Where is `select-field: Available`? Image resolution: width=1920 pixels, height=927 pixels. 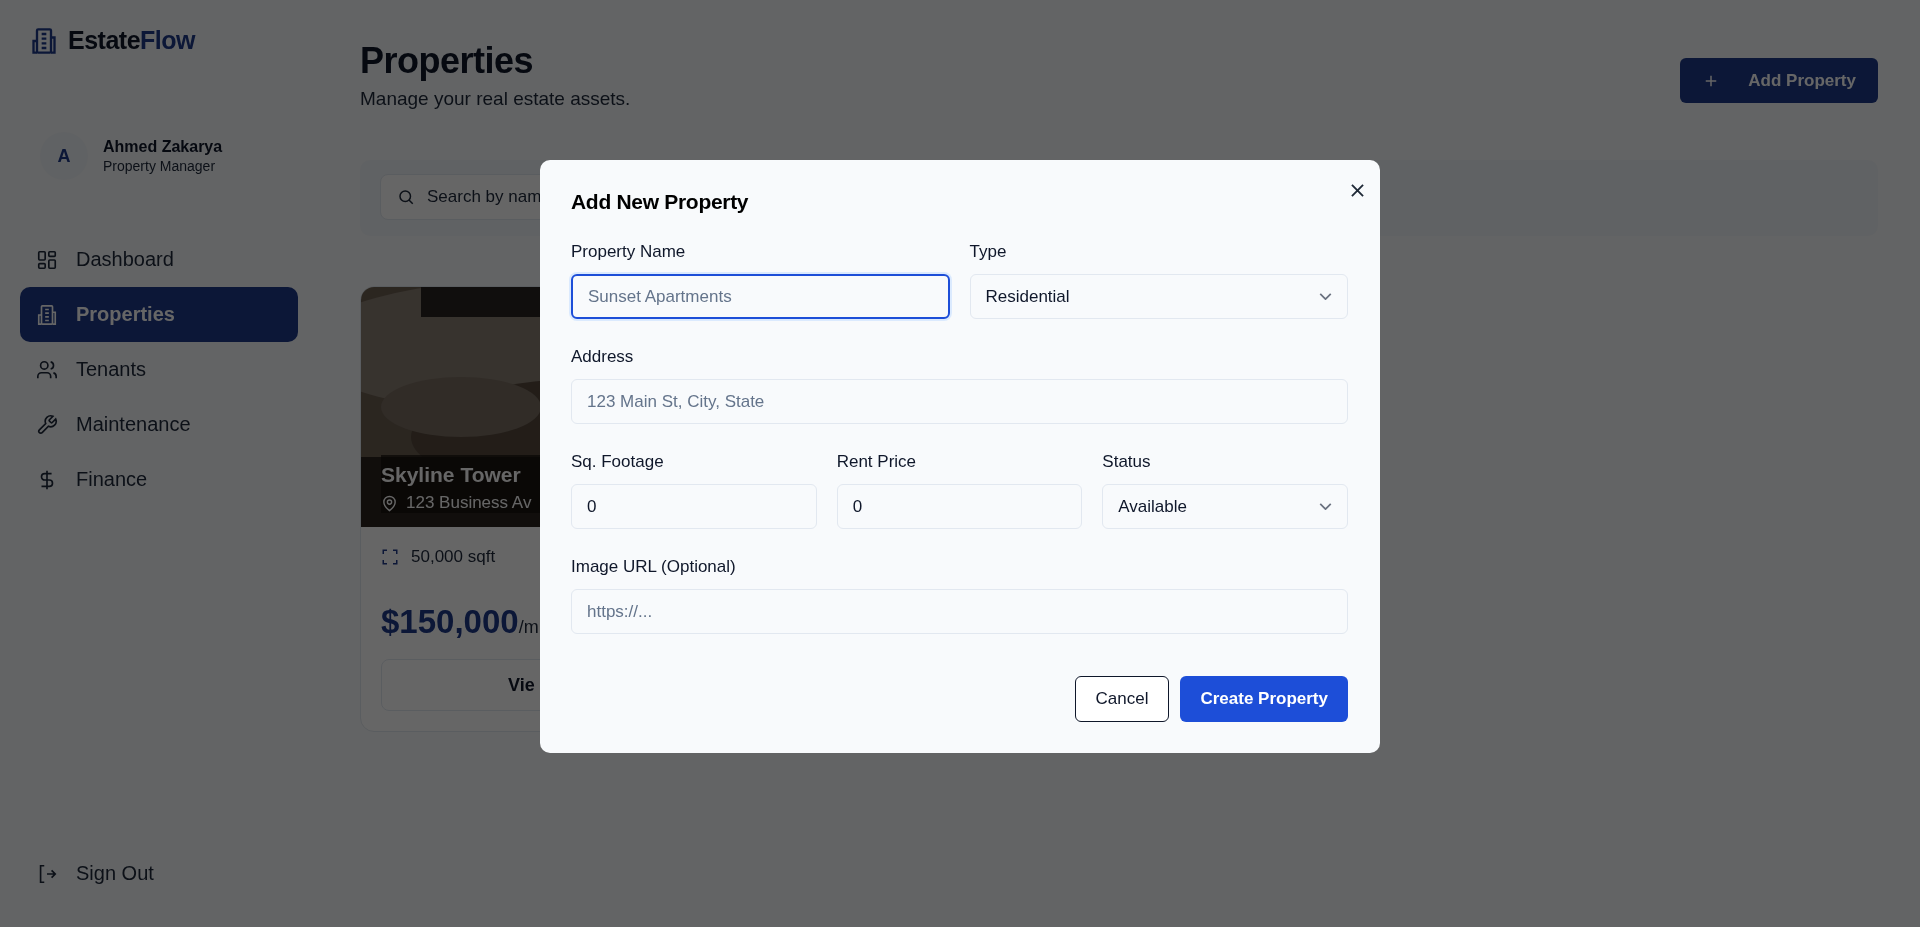
select-field: Available is located at coordinates (1225, 506).